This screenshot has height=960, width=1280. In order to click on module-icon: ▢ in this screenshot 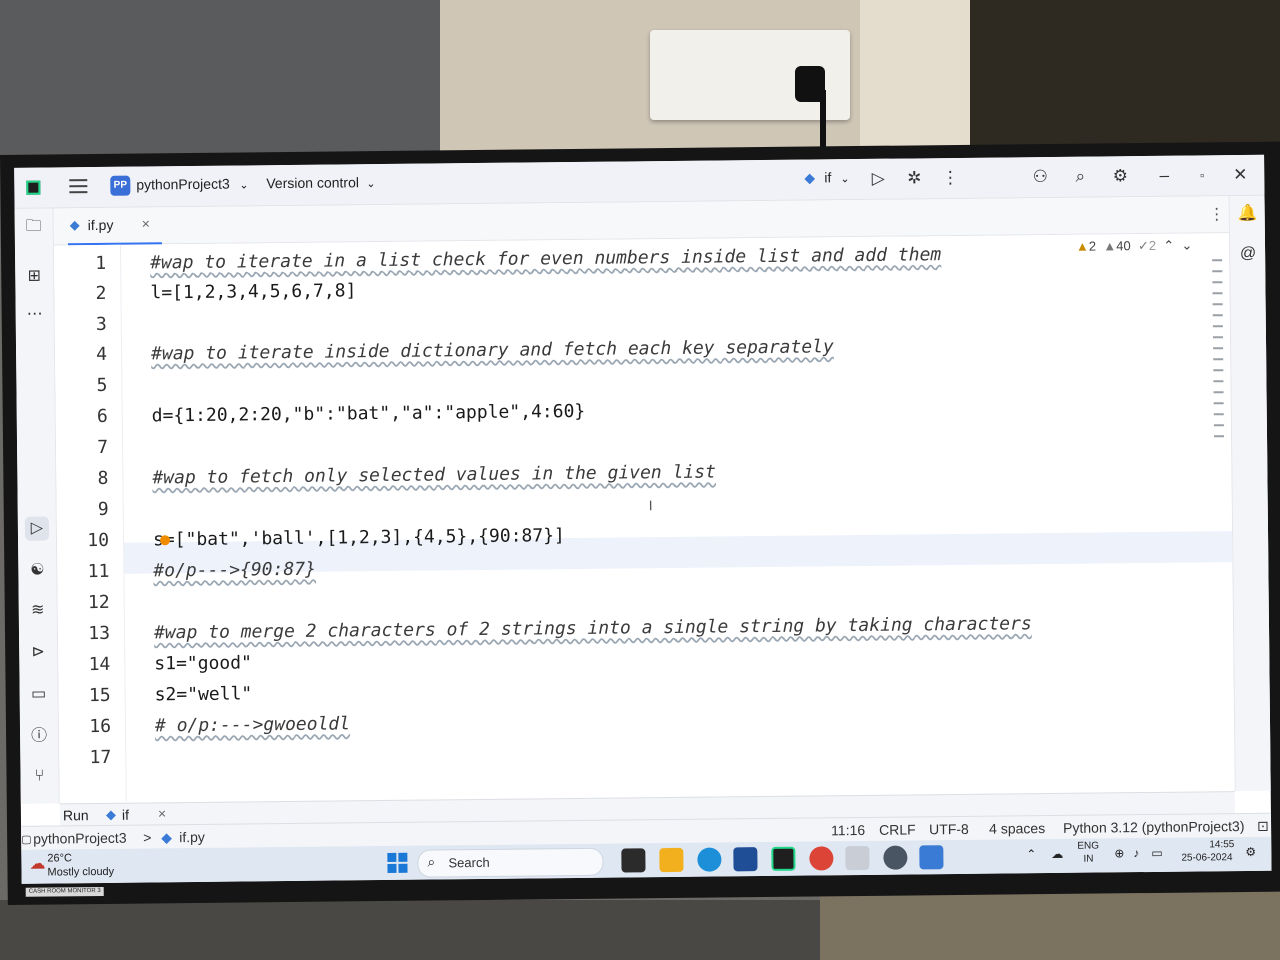, I will do `click(26, 839)`.